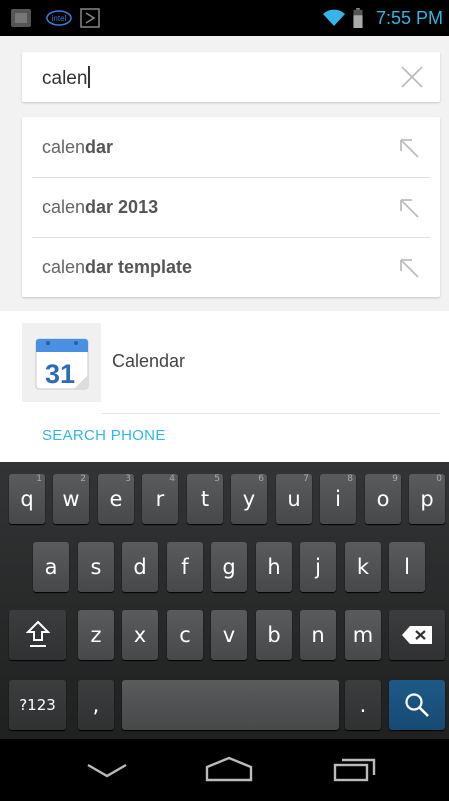  I want to click on key-x: x, so click(140, 635).